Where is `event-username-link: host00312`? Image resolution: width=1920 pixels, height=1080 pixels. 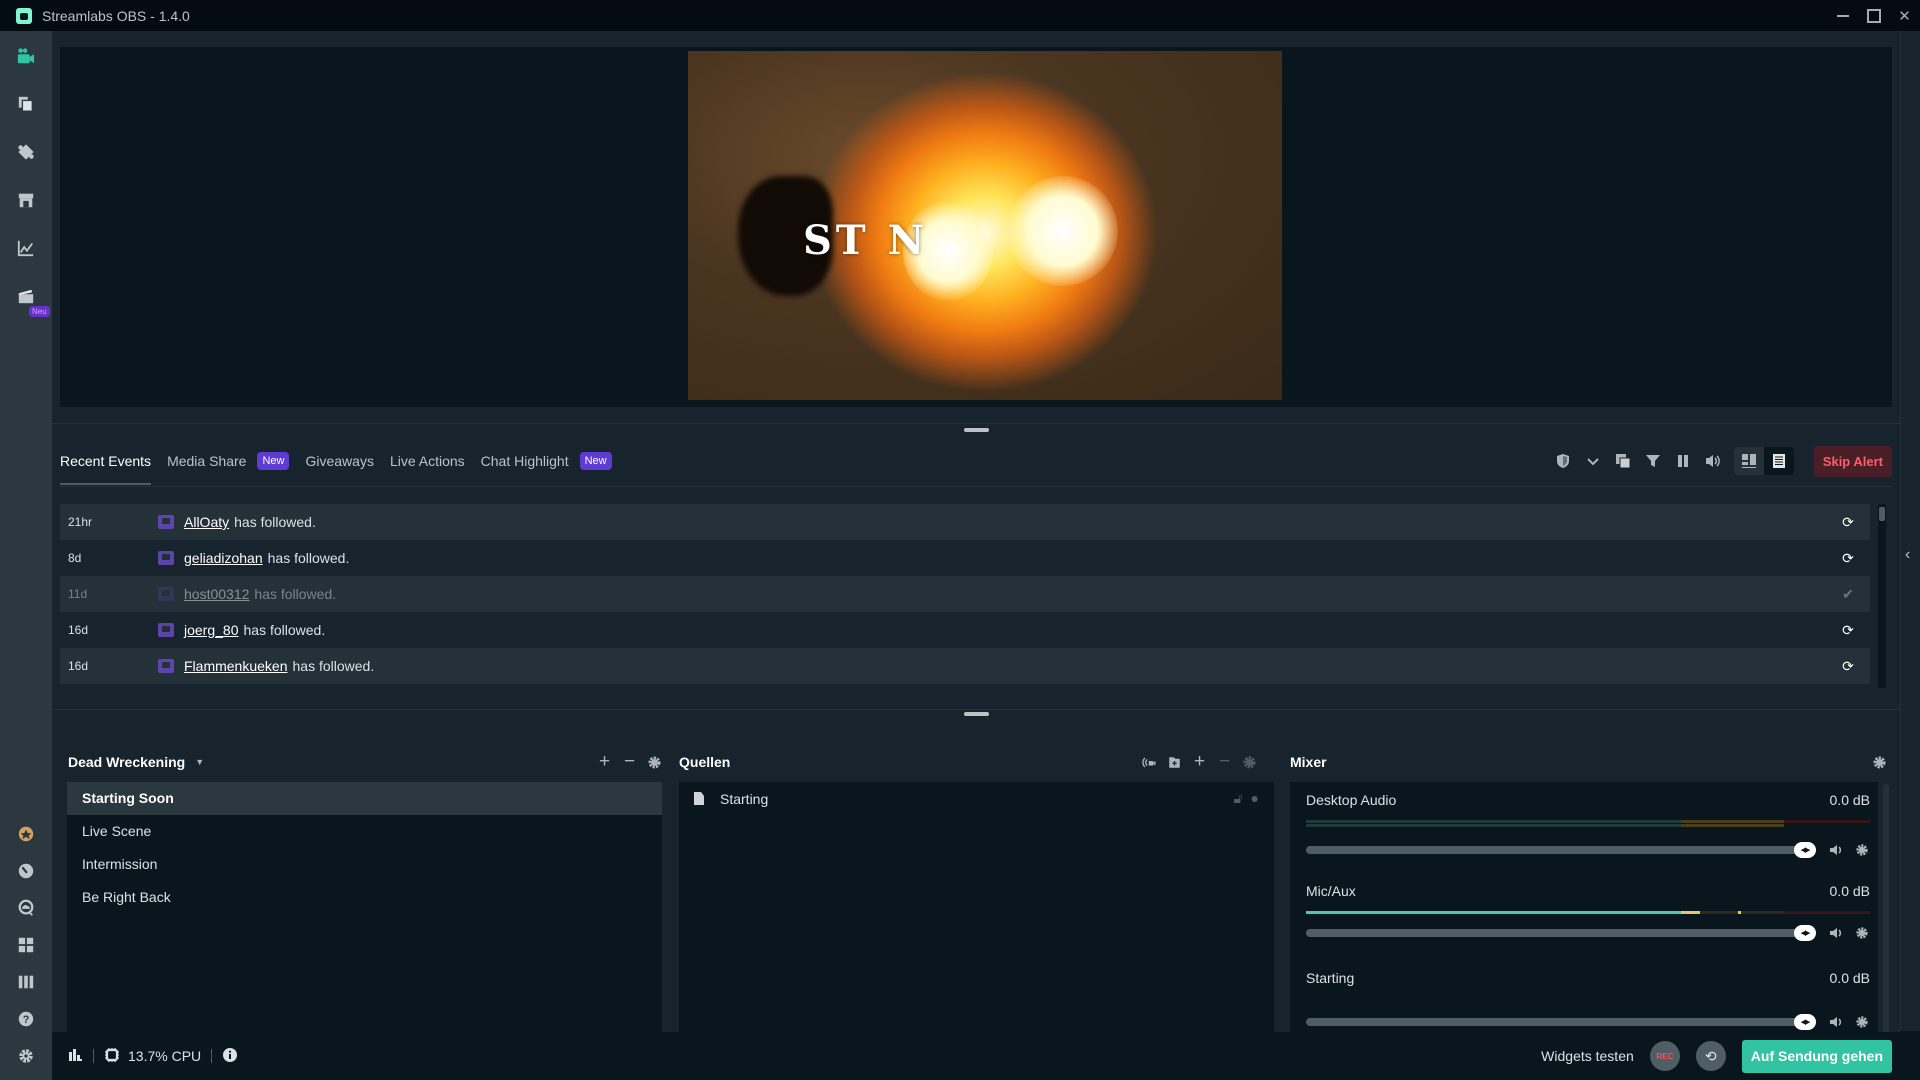 event-username-link: host00312 is located at coordinates (216, 594).